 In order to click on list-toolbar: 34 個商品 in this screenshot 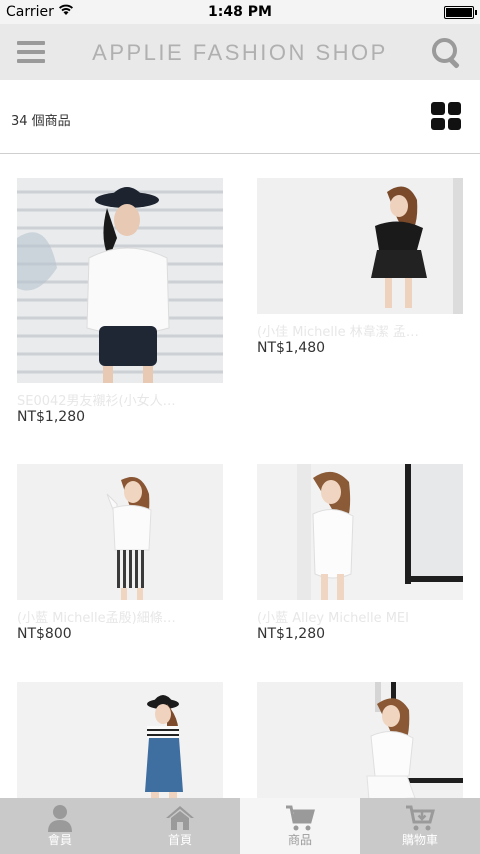, I will do `click(240, 117)`.